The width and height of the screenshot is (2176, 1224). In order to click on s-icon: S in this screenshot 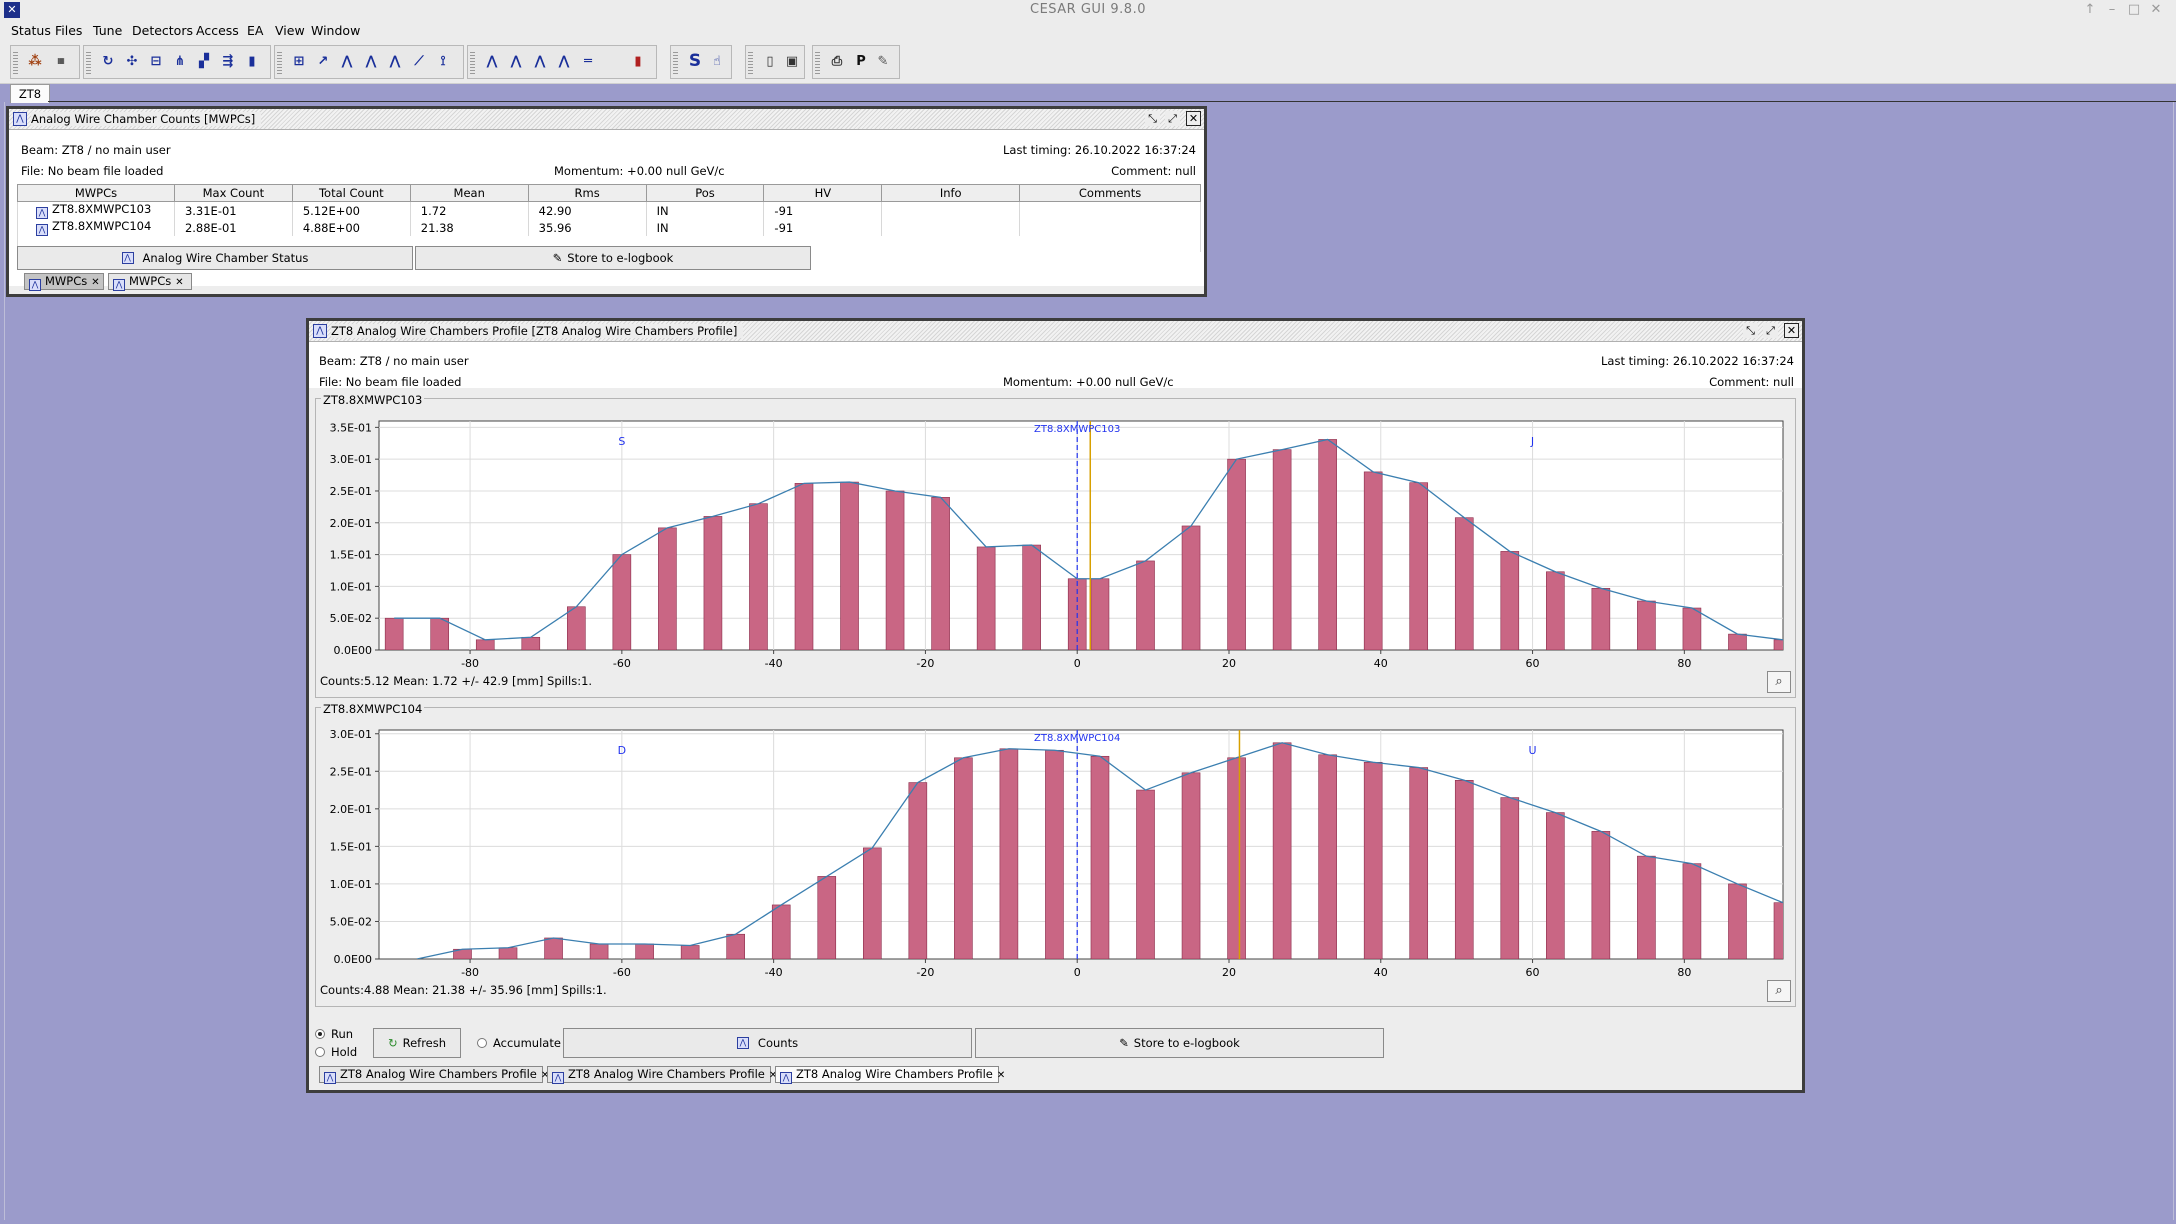, I will do `click(695, 61)`.